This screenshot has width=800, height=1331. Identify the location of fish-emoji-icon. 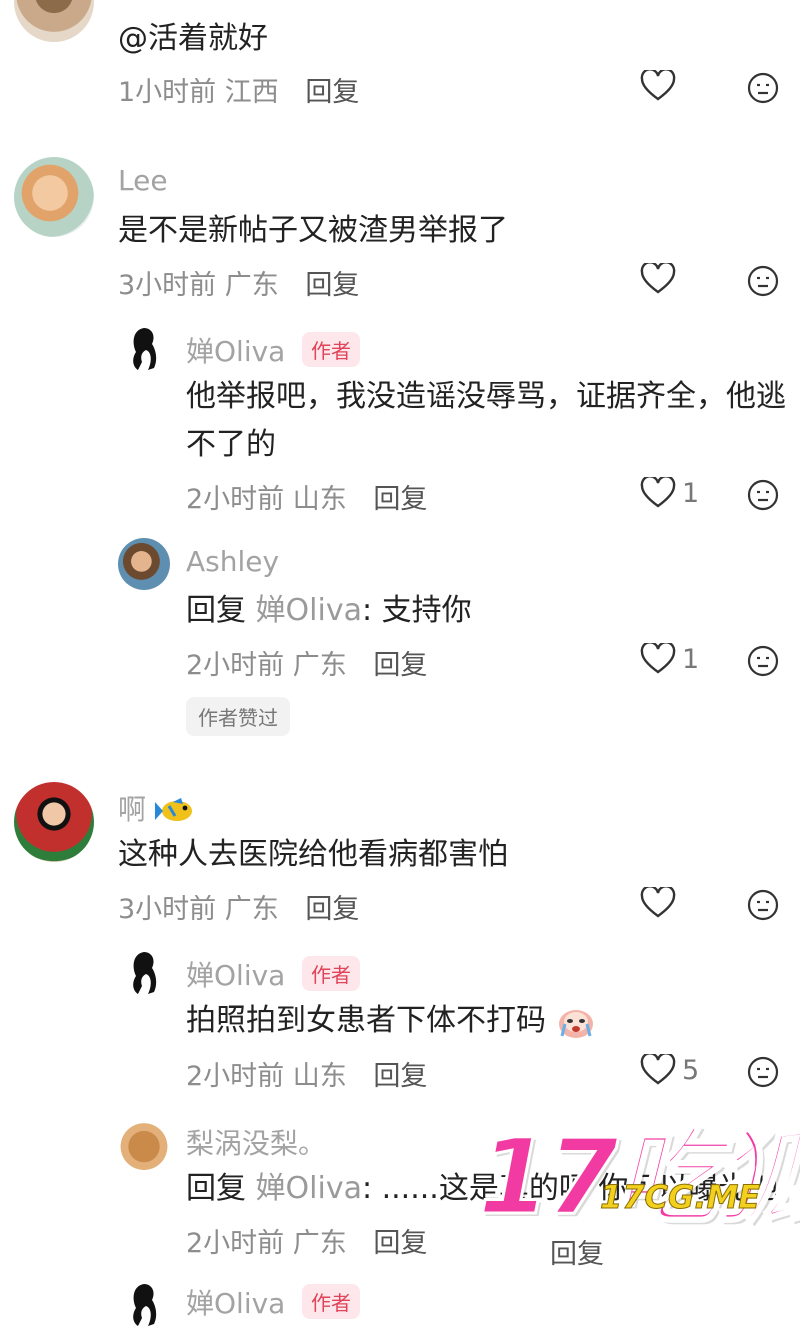
(173, 809).